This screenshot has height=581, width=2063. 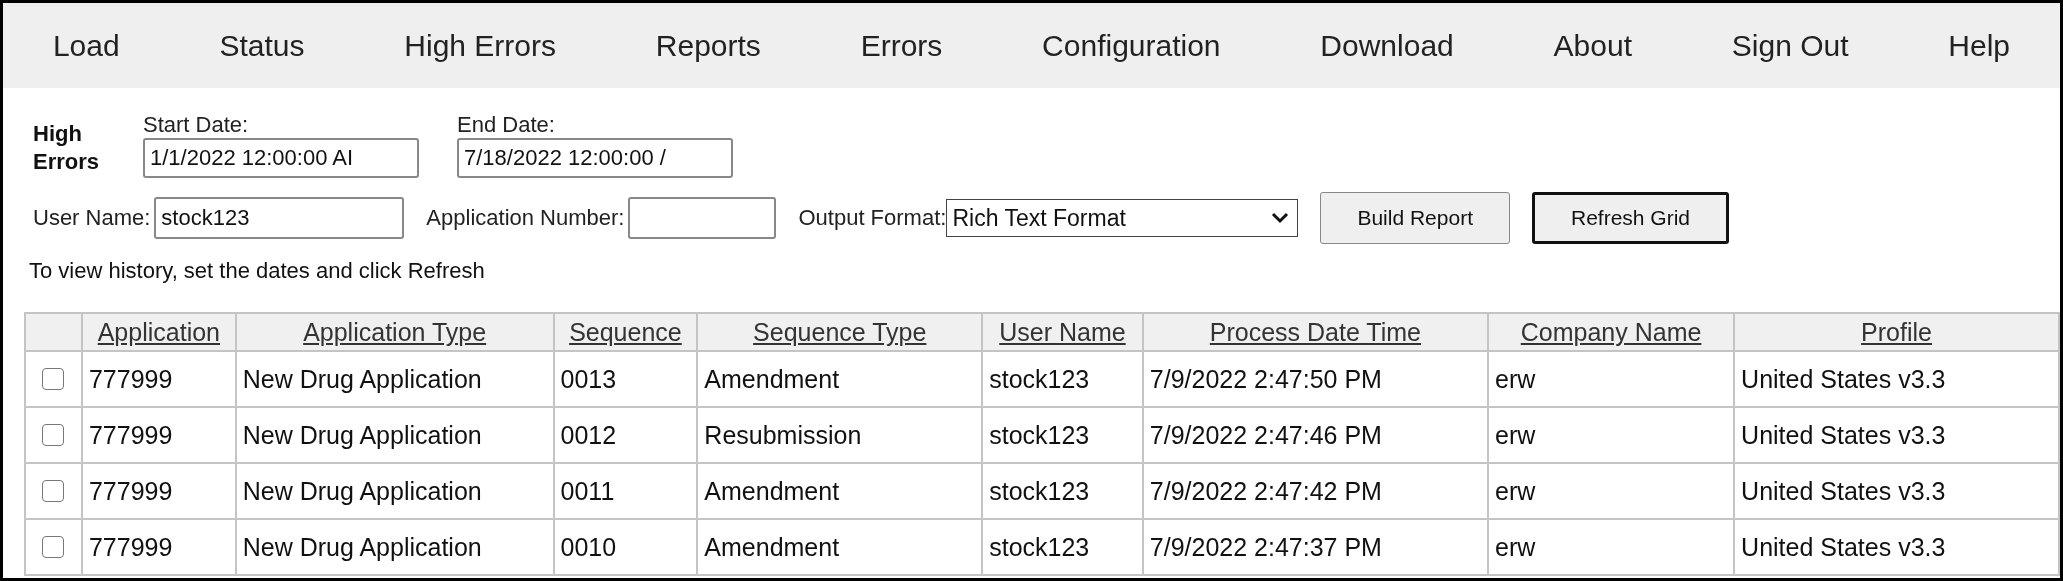 I want to click on start-date-field: 1/1/2022 12:00:00 AI, so click(x=281, y=158).